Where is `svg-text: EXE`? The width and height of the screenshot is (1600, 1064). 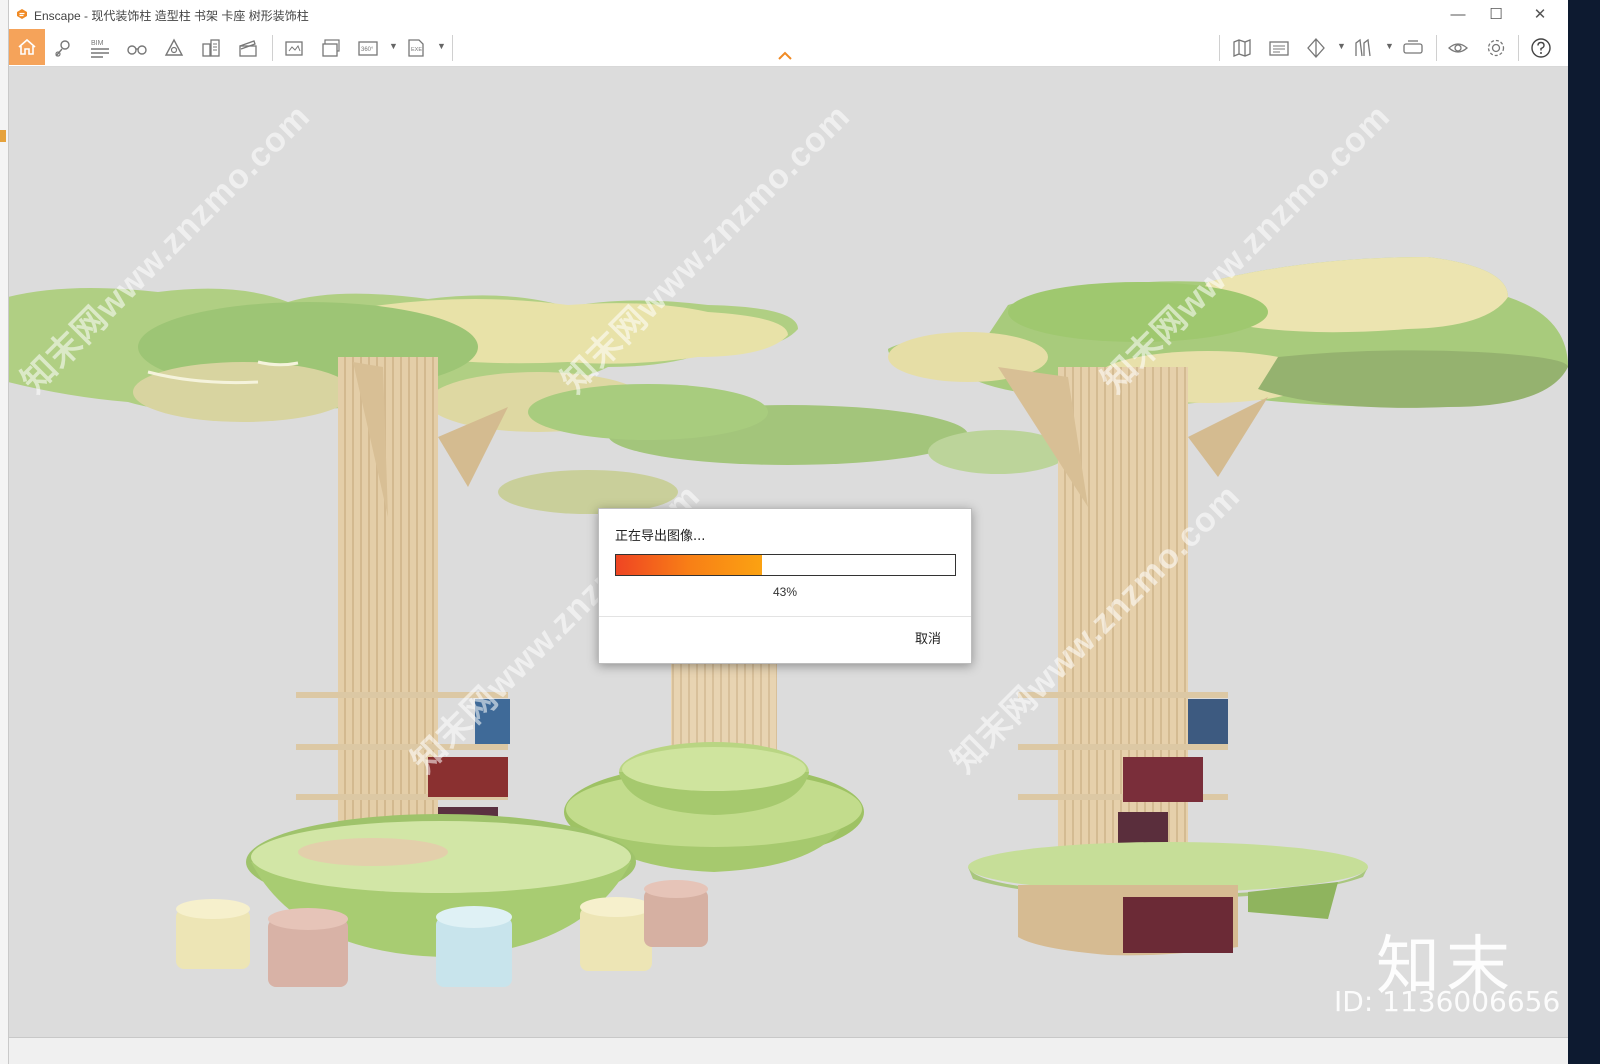
svg-text: EXE is located at coordinates (416, 50).